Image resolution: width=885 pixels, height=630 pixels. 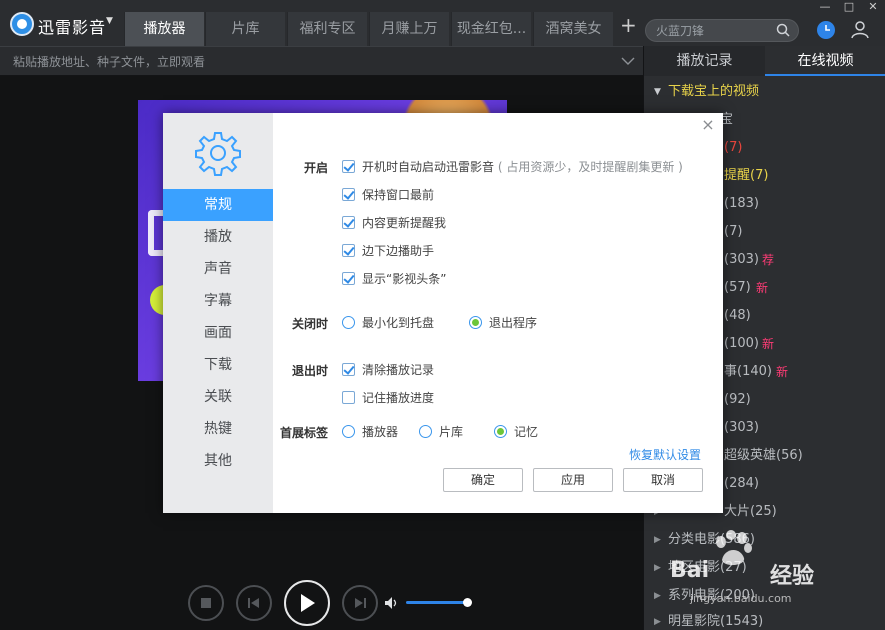 What do you see at coordinates (218, 365) in the screenshot?
I see `settings-nav-download: 下载` at bounding box center [218, 365].